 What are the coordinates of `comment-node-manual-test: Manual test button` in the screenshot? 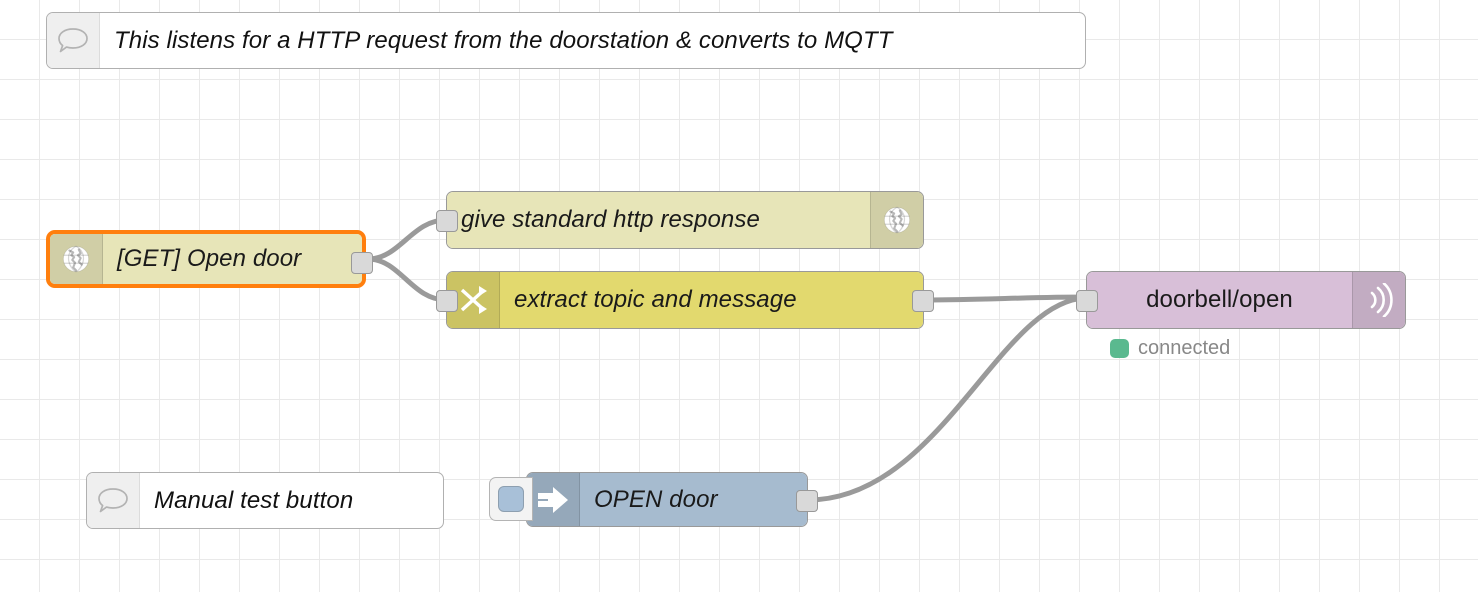 It's located at (265, 500).